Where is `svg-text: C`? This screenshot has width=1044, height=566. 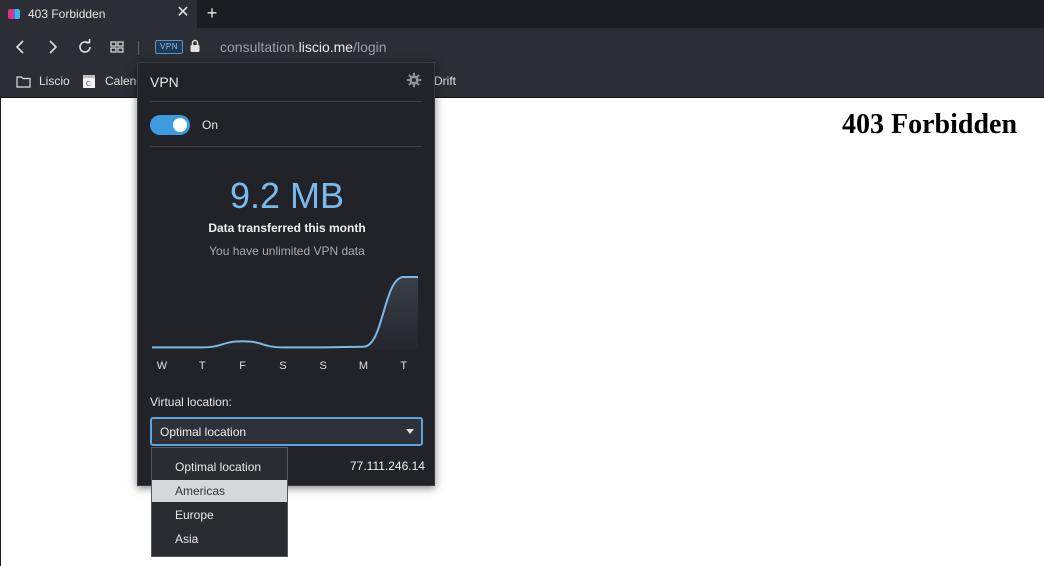 svg-text: C is located at coordinates (88, 84).